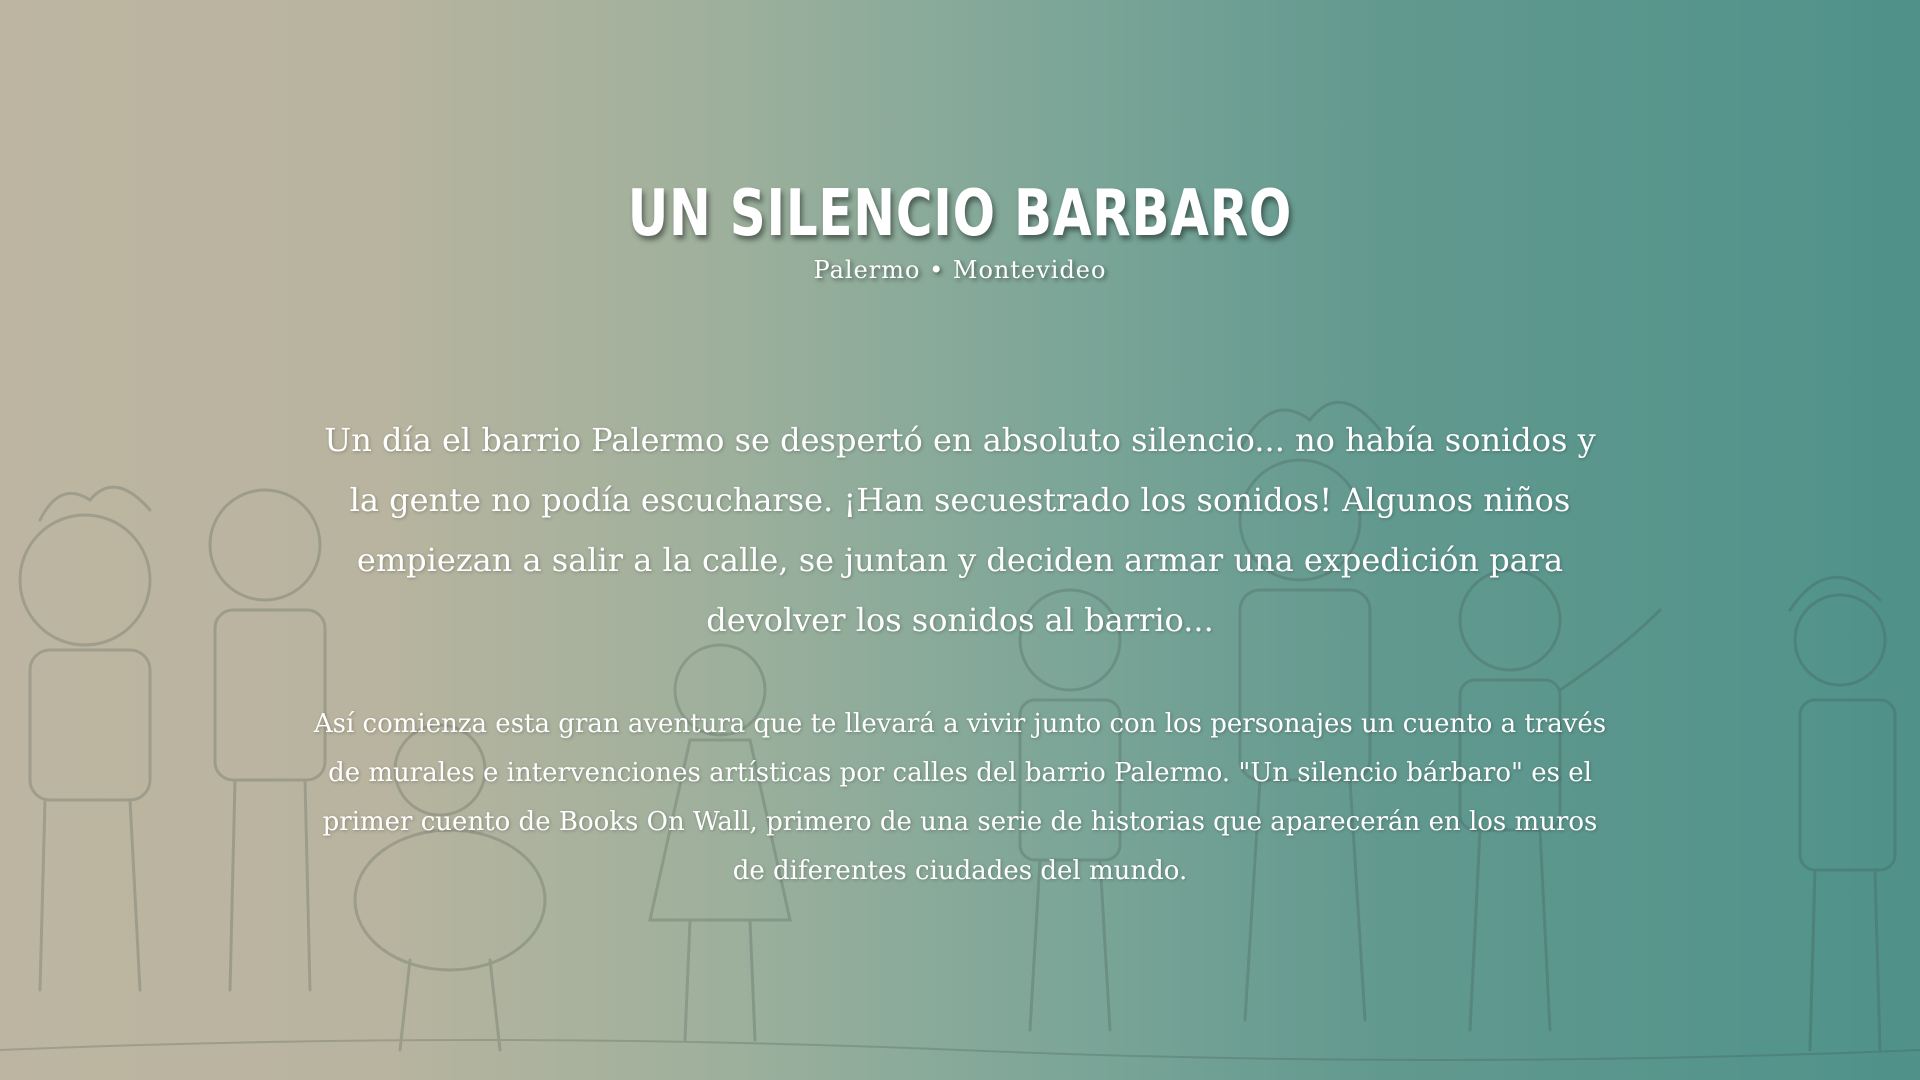 Image resolution: width=1920 pixels, height=1080 pixels. I want to click on page-title: UN SILENCIO BARBARO, so click(960, 214).